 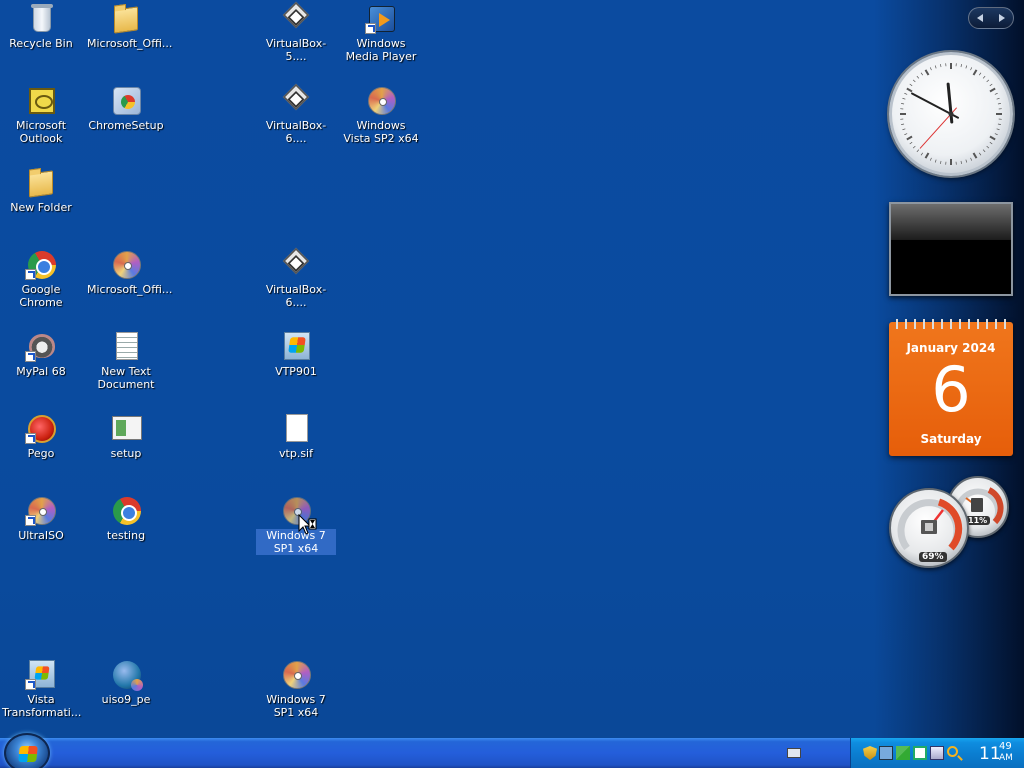 What do you see at coordinates (870, 753) in the screenshot?
I see `security-shield-icon` at bounding box center [870, 753].